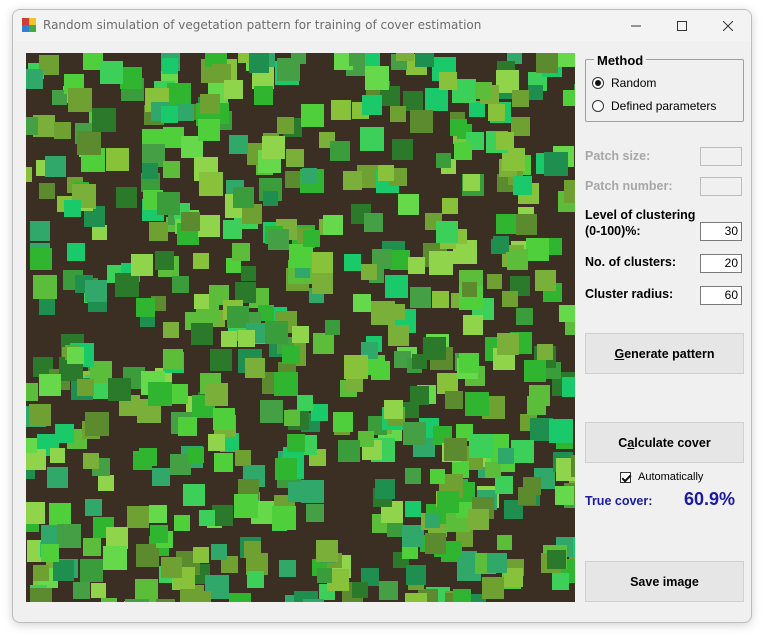  Describe the element at coordinates (721, 263) in the screenshot. I see `clusters-count-input: 20` at that location.